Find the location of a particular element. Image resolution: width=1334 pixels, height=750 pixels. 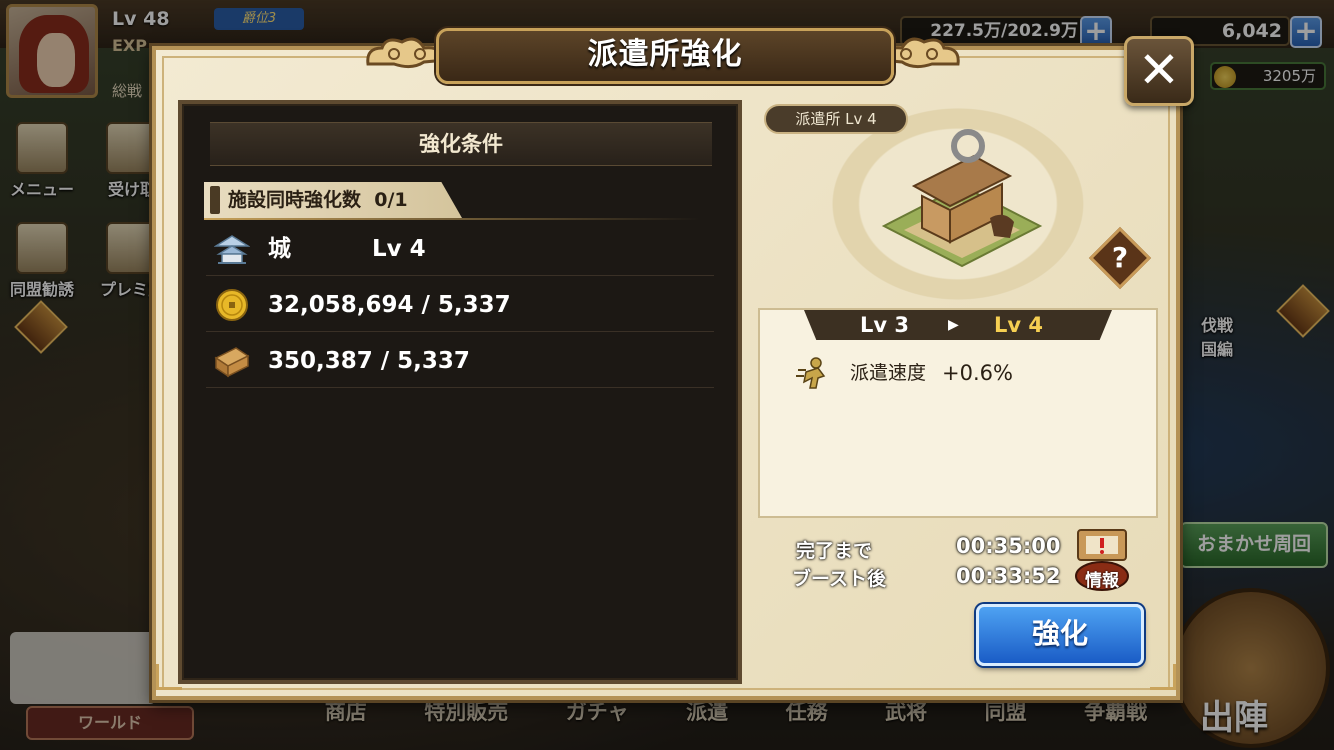

complete-time-value: 00:35:00 is located at coordinates (1008, 546).